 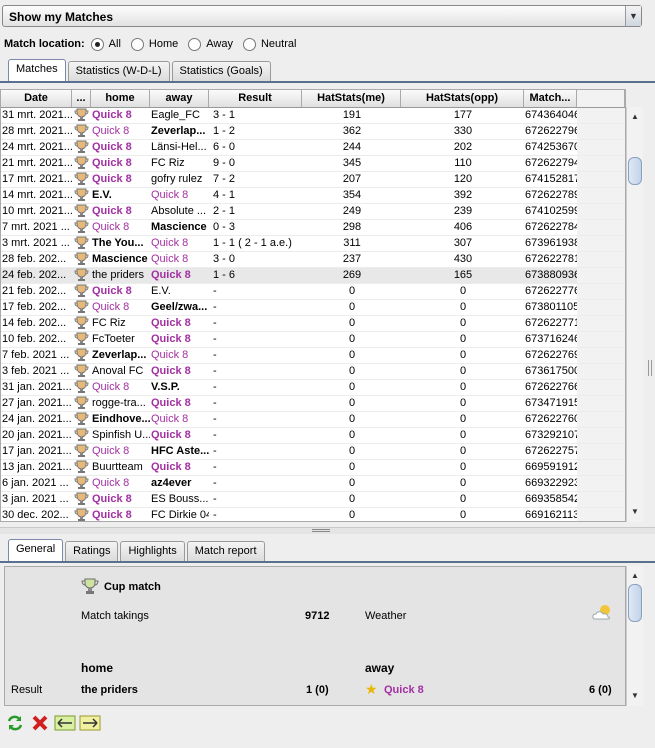 I want to click on tab-highlights: Highlights, so click(x=152, y=551).